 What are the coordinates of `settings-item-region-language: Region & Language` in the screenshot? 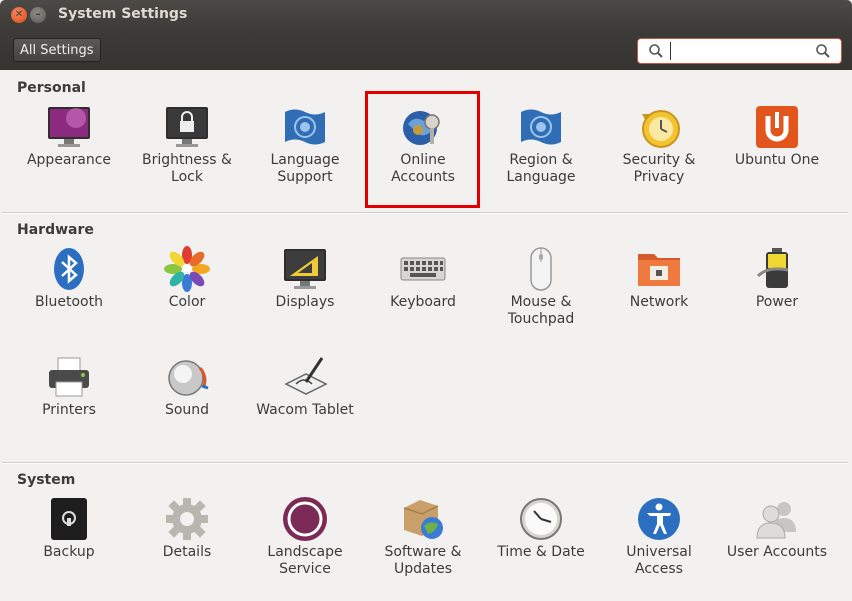 It's located at (541, 154).